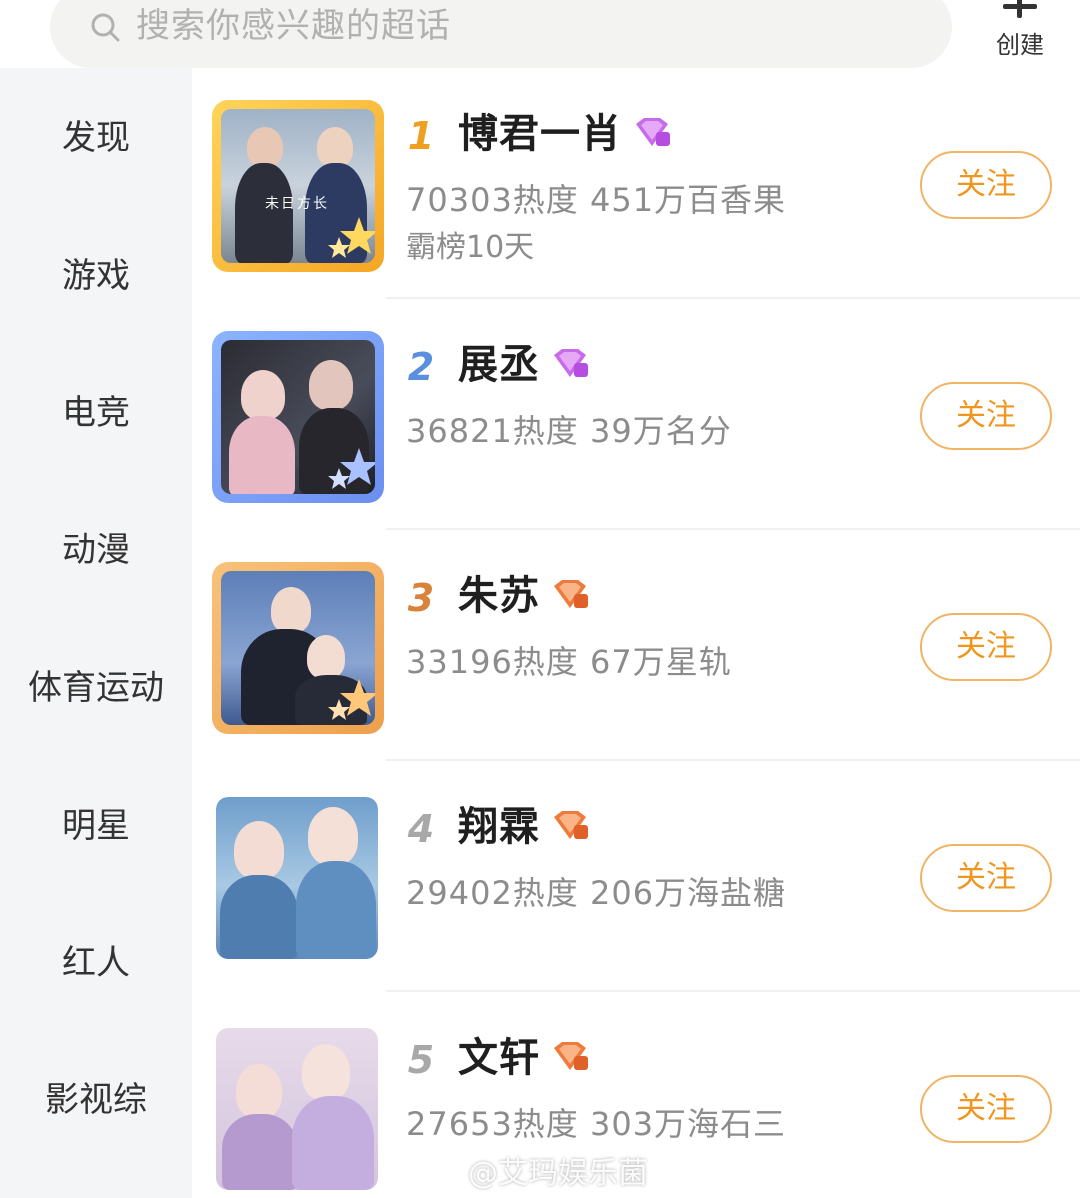  I want to click on avatar: 未日方长, so click(298, 186).